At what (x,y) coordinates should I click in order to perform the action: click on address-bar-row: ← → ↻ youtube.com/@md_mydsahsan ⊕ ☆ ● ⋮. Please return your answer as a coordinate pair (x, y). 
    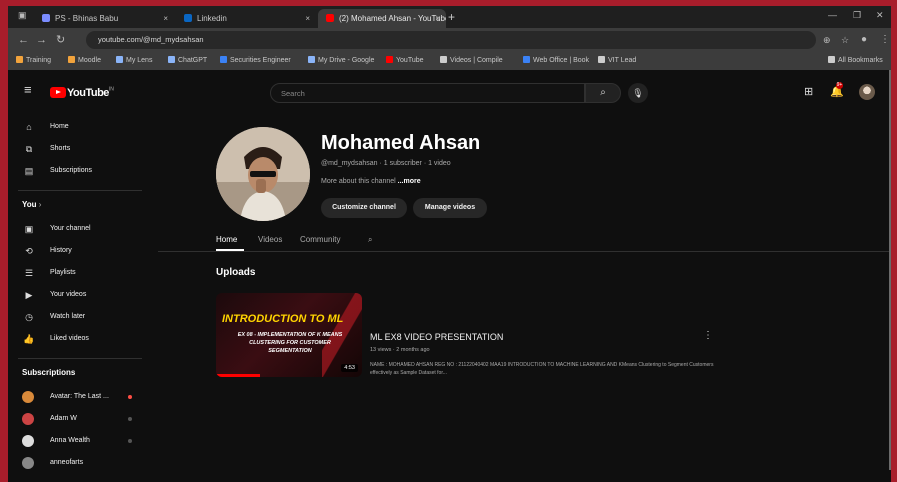
    Looking at the image, I should click on (449, 40).